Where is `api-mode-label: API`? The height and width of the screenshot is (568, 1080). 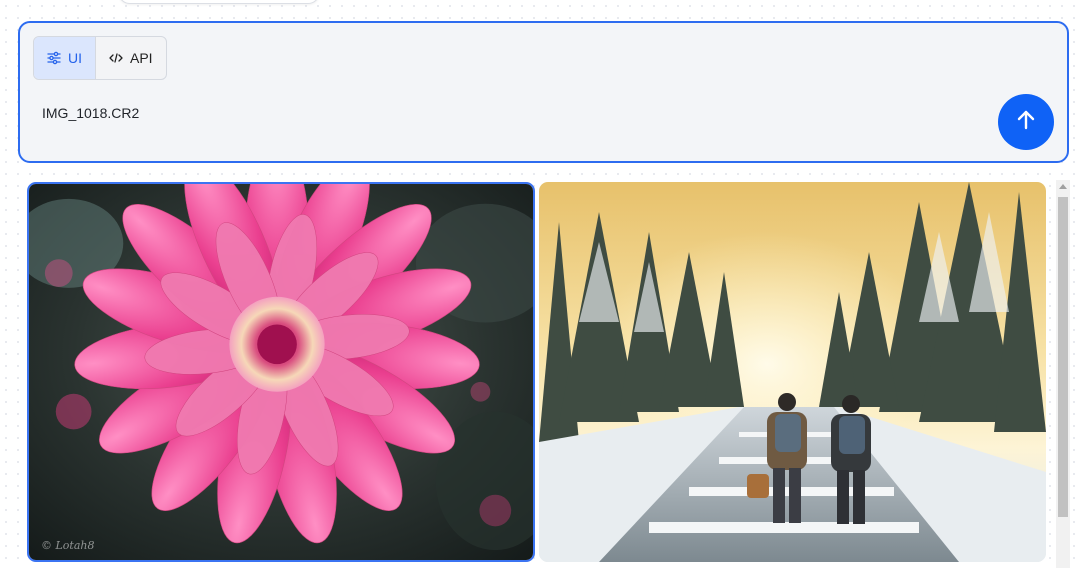 api-mode-label: API is located at coordinates (141, 58).